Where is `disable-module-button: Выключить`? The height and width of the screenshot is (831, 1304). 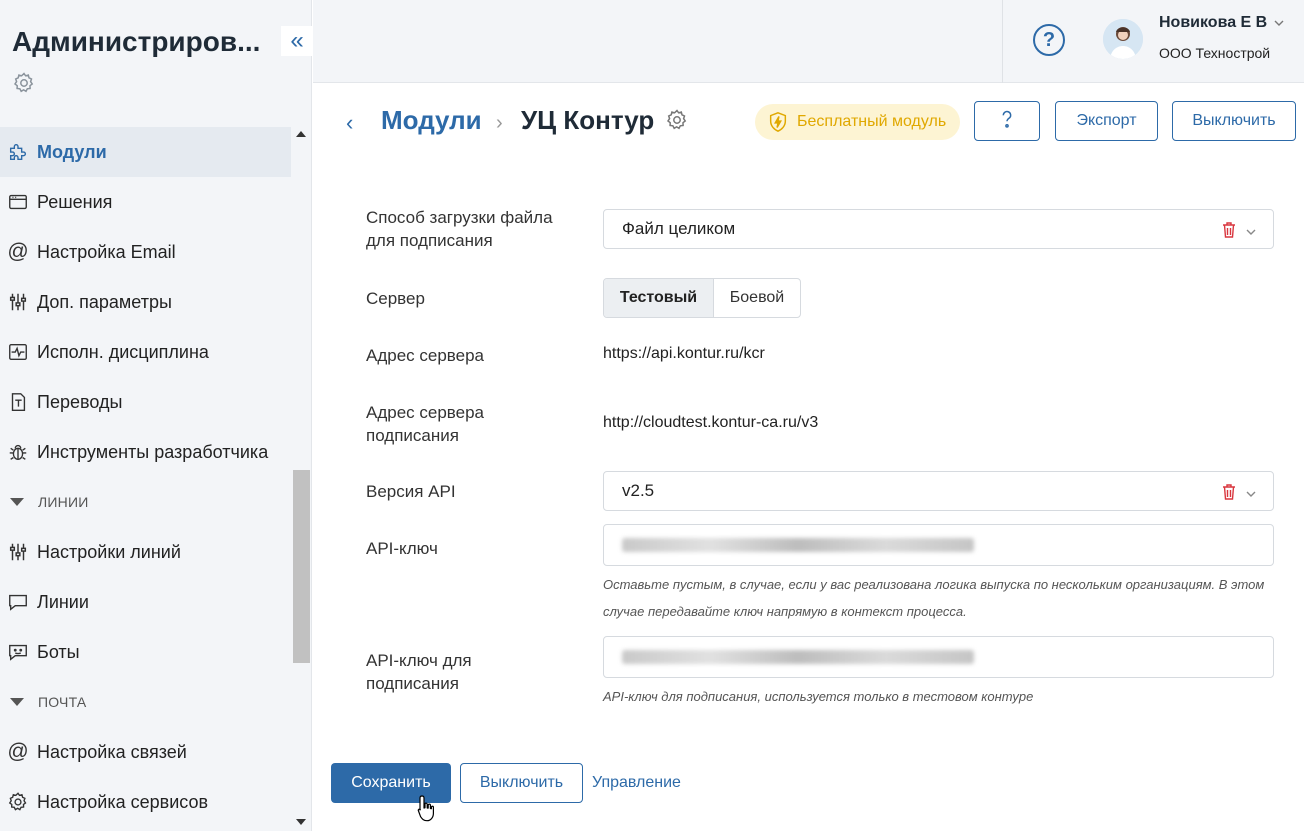 disable-module-button: Выключить is located at coordinates (1234, 121).